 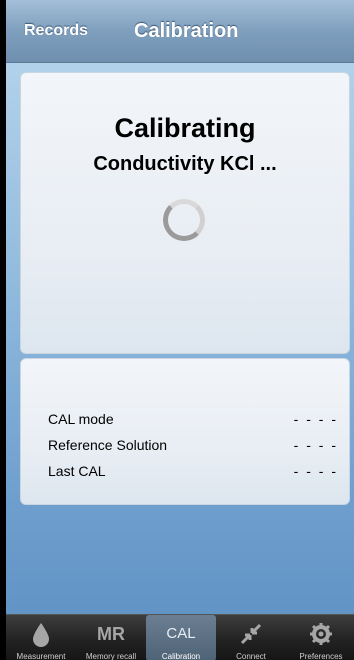 I want to click on tab-preferences-label: Preferences, so click(x=321, y=656).